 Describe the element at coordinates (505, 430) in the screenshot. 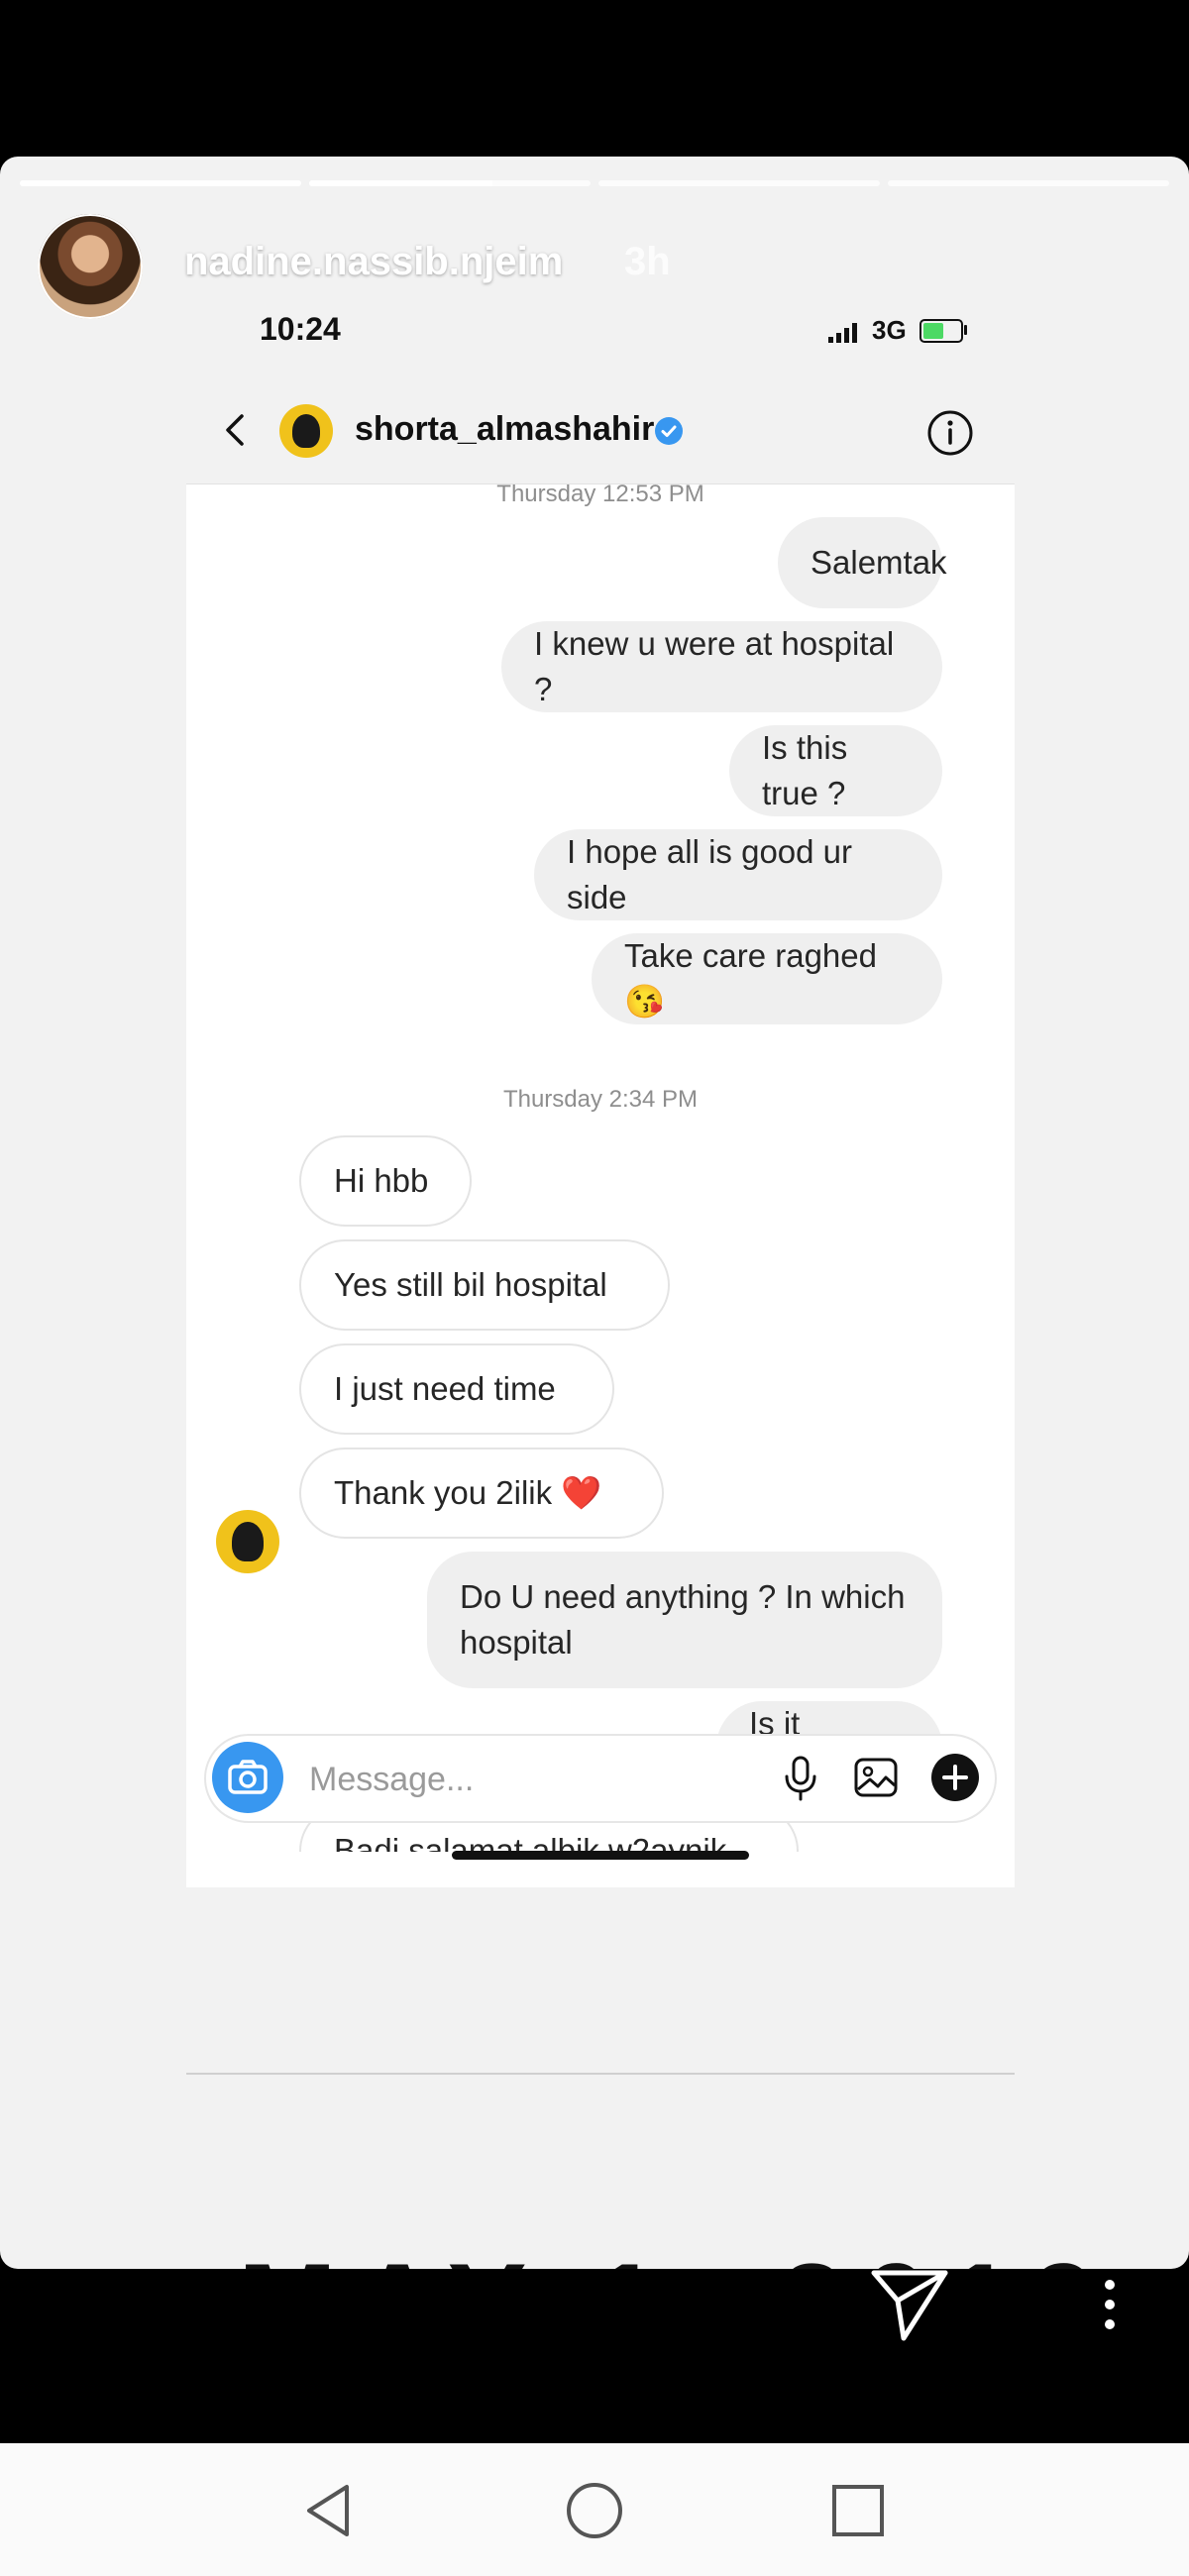

I see `chat-username: shorta_almashahir` at that location.